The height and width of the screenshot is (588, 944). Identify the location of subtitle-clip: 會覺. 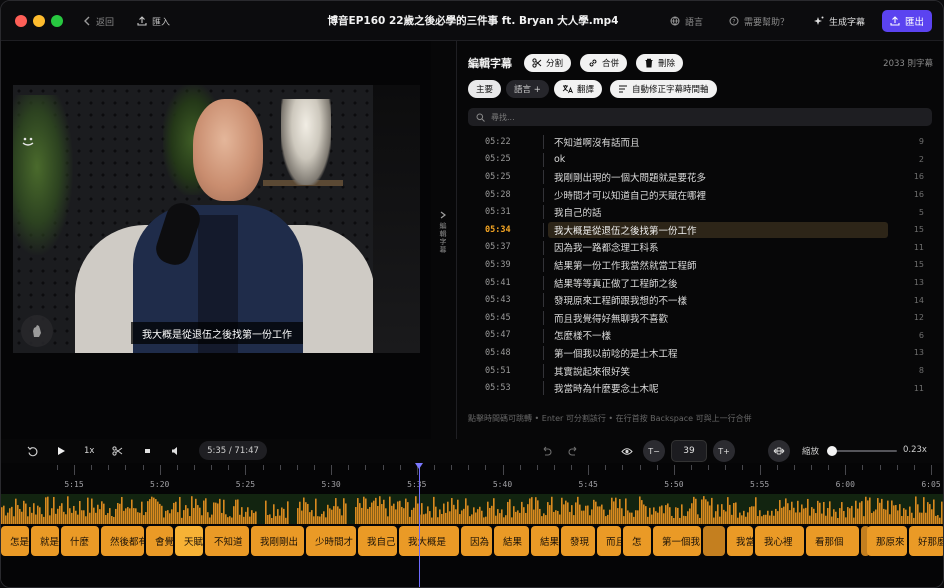
(159, 541).